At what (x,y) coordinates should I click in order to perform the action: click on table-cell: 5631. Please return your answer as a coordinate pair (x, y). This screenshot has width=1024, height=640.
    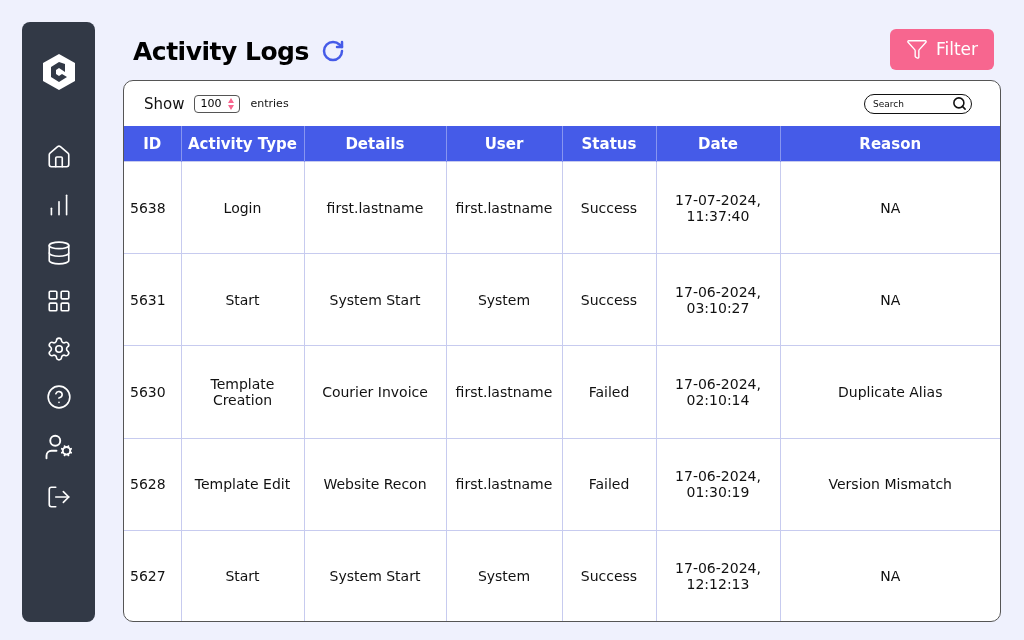
    Looking at the image, I should click on (152, 299).